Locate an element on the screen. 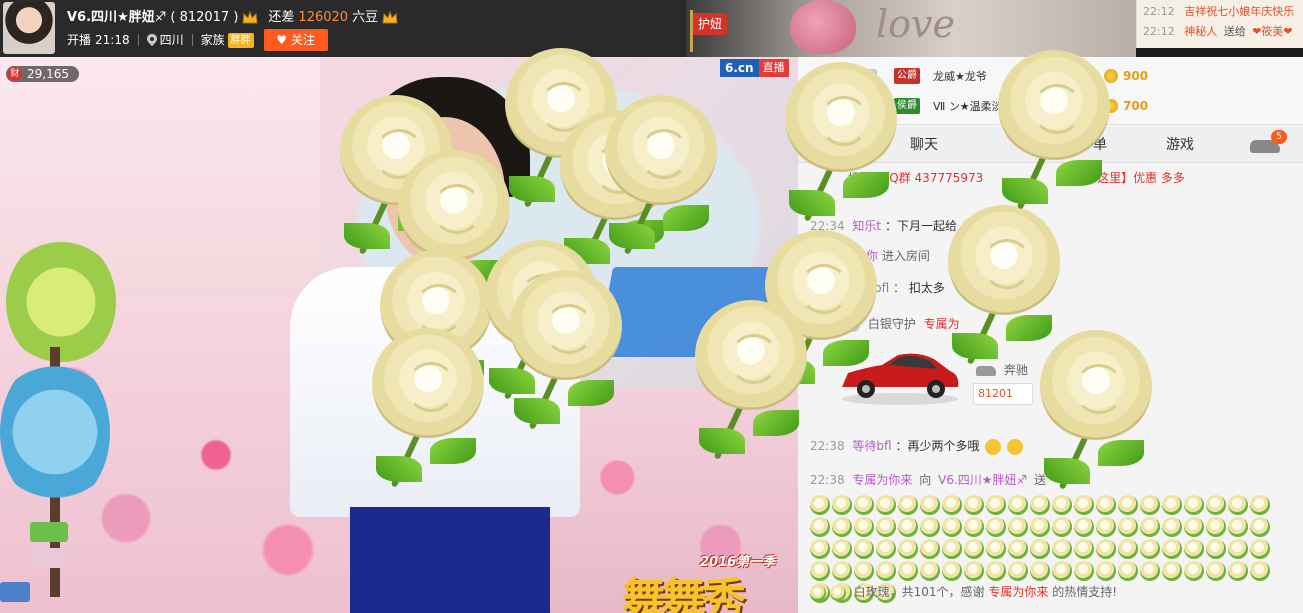  ticker-target: ❤筱美❤ is located at coordinates (1272, 31).